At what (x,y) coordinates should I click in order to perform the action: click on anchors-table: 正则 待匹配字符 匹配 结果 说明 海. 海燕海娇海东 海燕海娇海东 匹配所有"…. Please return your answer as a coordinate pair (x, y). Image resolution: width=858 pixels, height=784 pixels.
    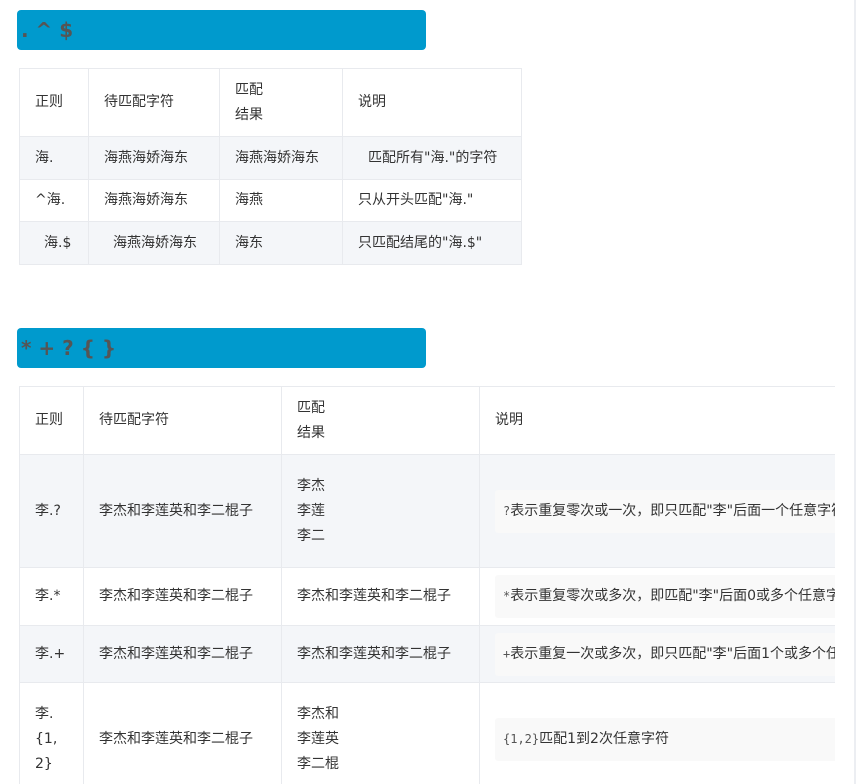
    Looking at the image, I should click on (270, 166).